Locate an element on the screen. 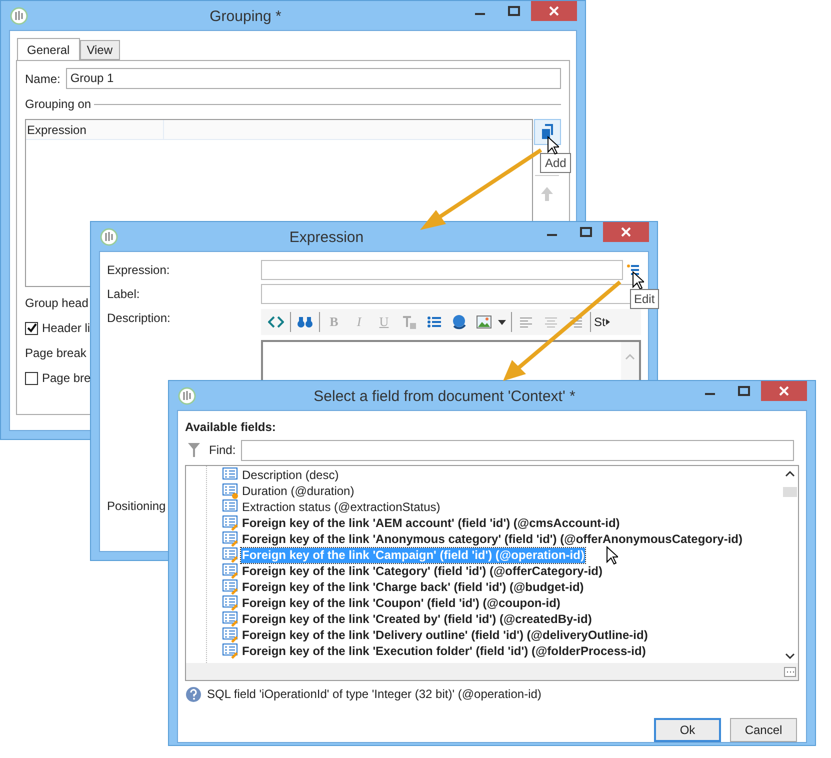 This screenshot has width=831, height=758. add-field-icon is located at coordinates (547, 132).